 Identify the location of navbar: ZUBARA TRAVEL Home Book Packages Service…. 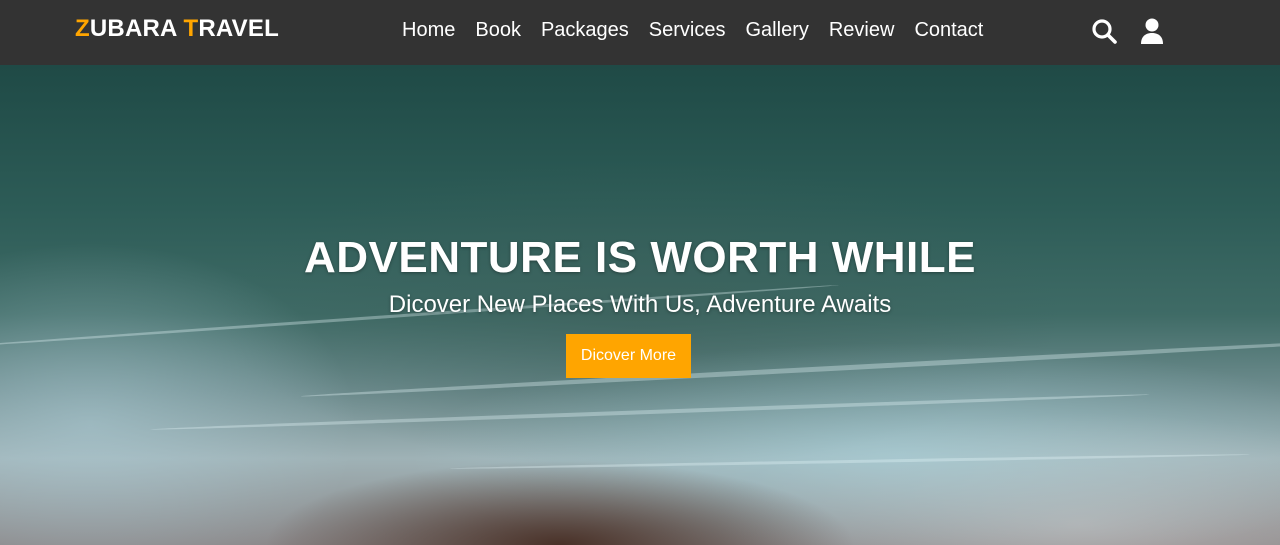
(640, 32).